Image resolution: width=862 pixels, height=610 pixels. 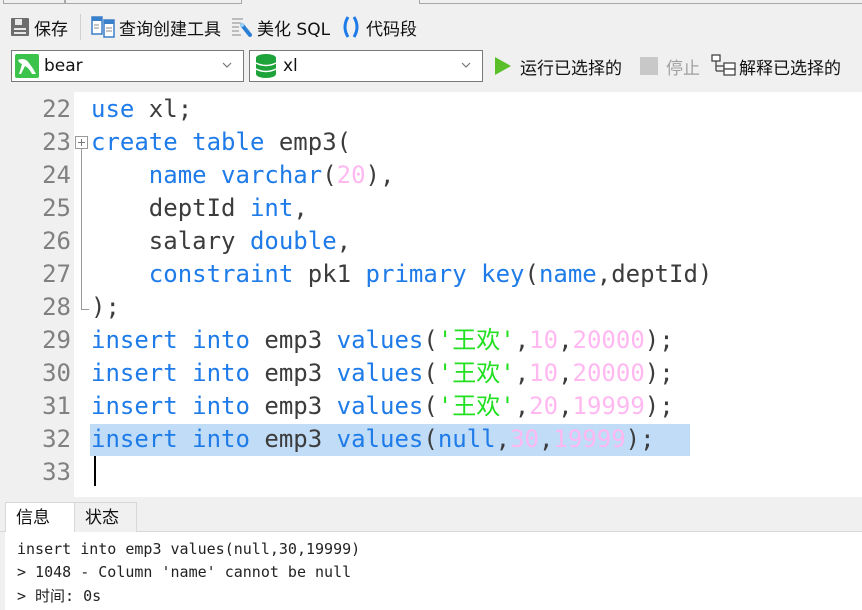 I want to click on code-snippet-icon, so click(x=351, y=27).